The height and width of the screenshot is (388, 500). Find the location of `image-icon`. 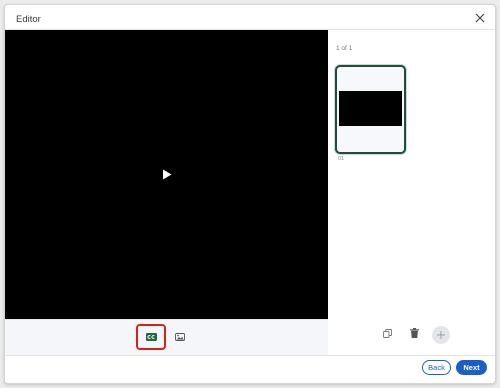

image-icon is located at coordinates (180, 337).